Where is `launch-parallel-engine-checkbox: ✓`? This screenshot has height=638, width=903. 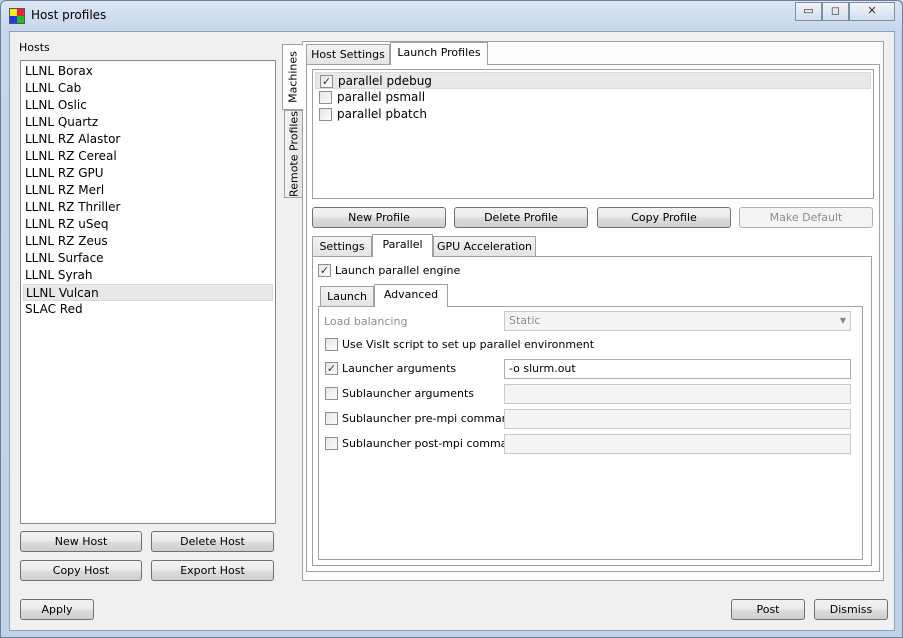 launch-parallel-engine-checkbox: ✓ is located at coordinates (324, 270).